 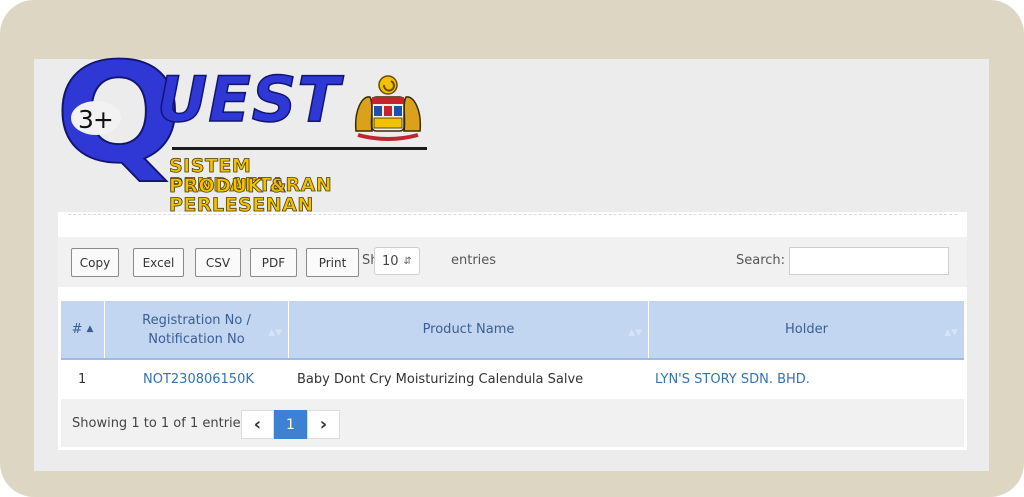 I want to click on print-button: Print, so click(x=332, y=262).